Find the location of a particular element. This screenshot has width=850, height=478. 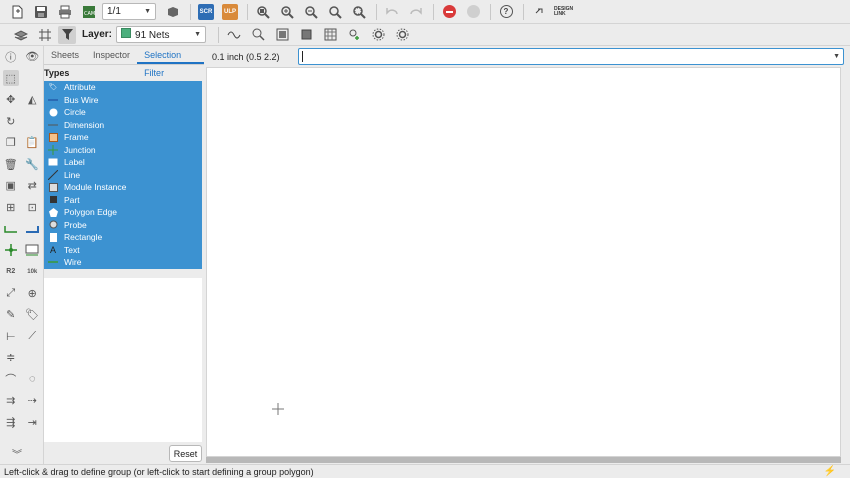

reset-button: Reset is located at coordinates (185, 453).